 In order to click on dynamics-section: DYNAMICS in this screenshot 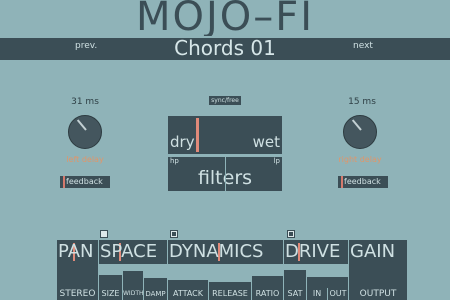, I will do `click(225, 252)`.